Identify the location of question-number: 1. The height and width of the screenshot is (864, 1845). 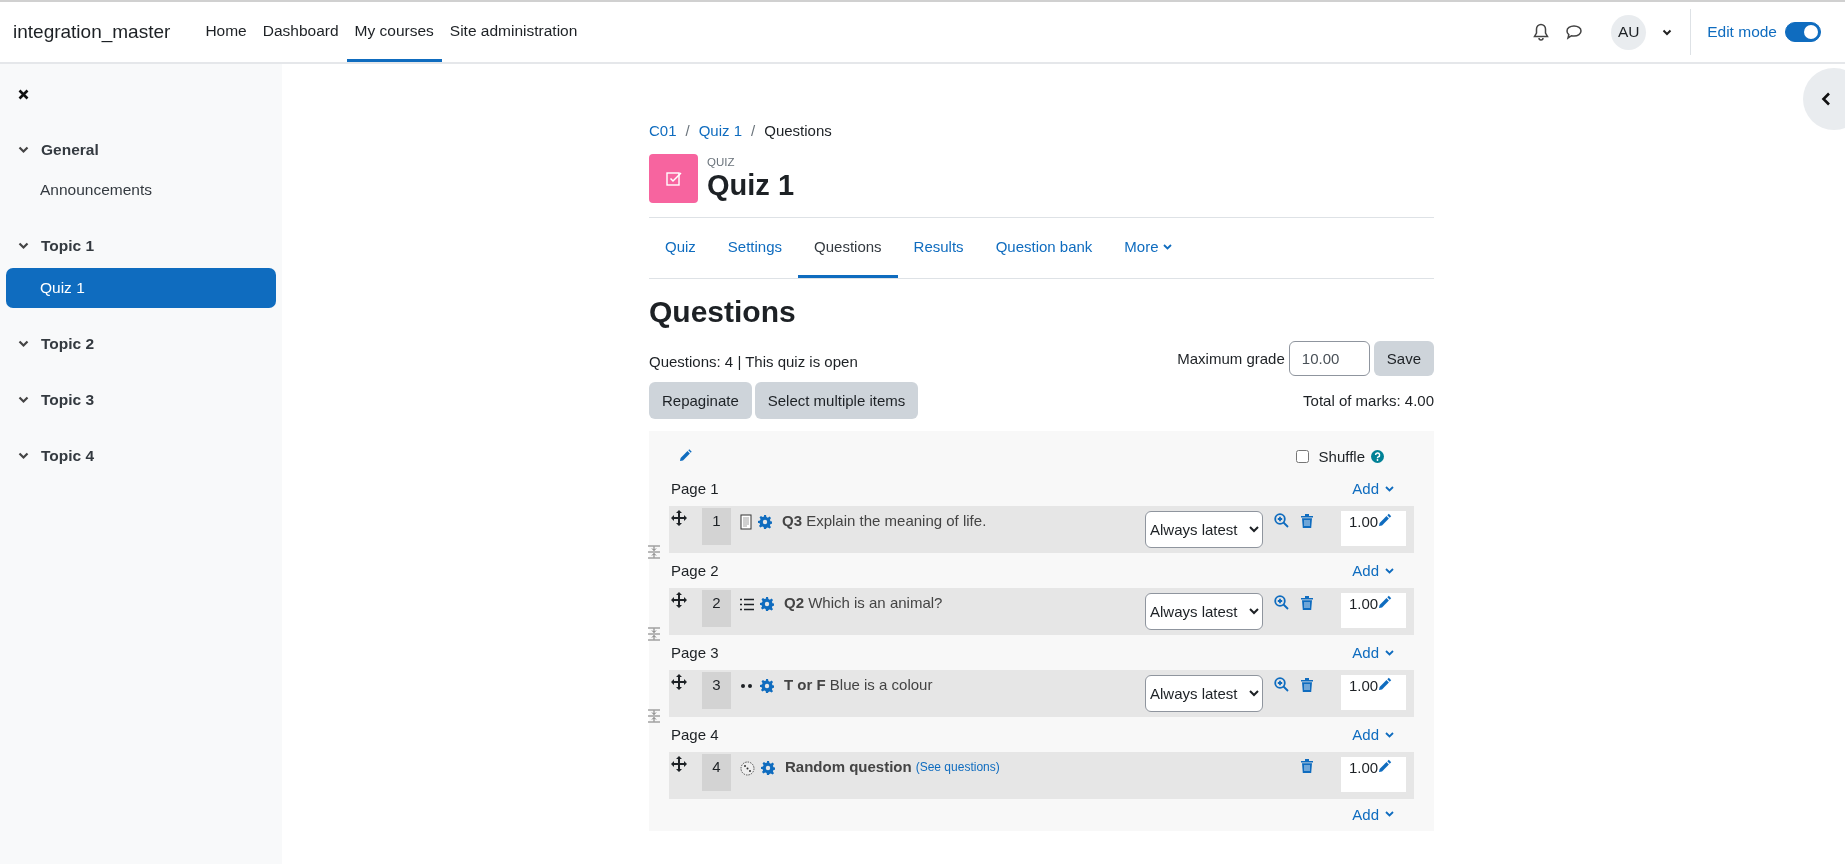
(716, 526).